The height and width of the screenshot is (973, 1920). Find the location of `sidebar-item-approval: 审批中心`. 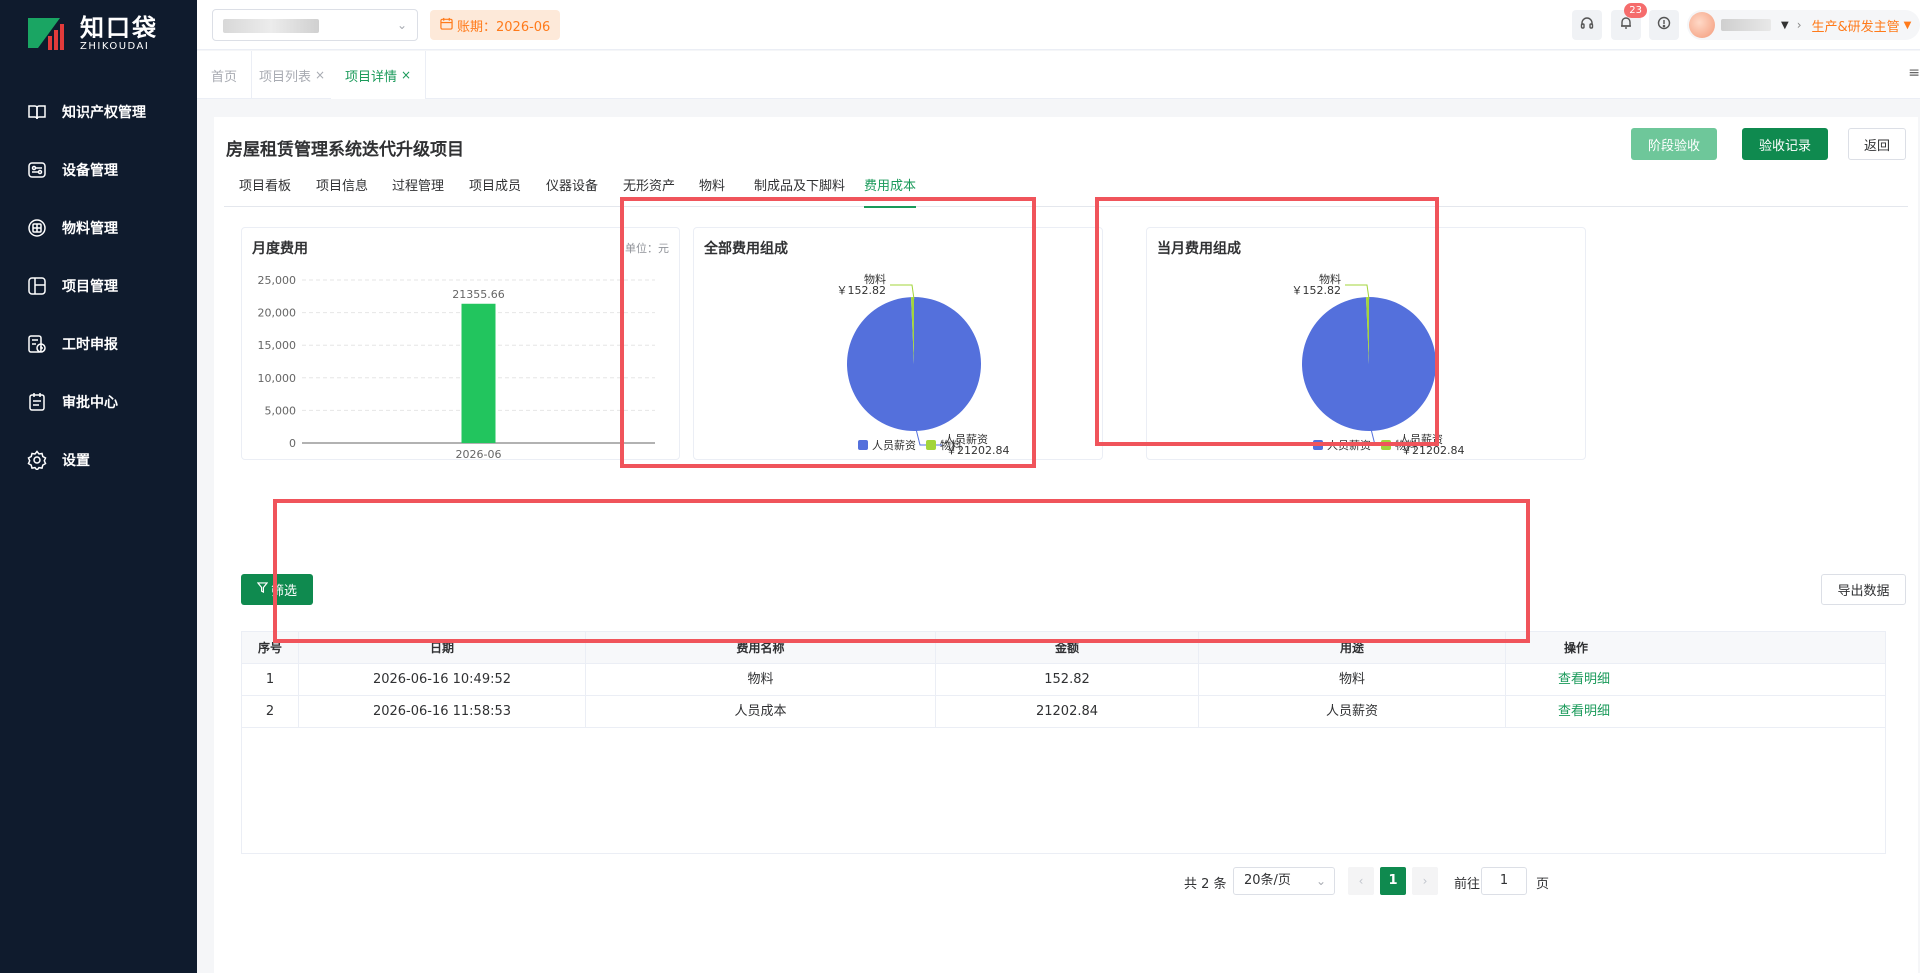

sidebar-item-approval: 审批中心 is located at coordinates (98, 402).